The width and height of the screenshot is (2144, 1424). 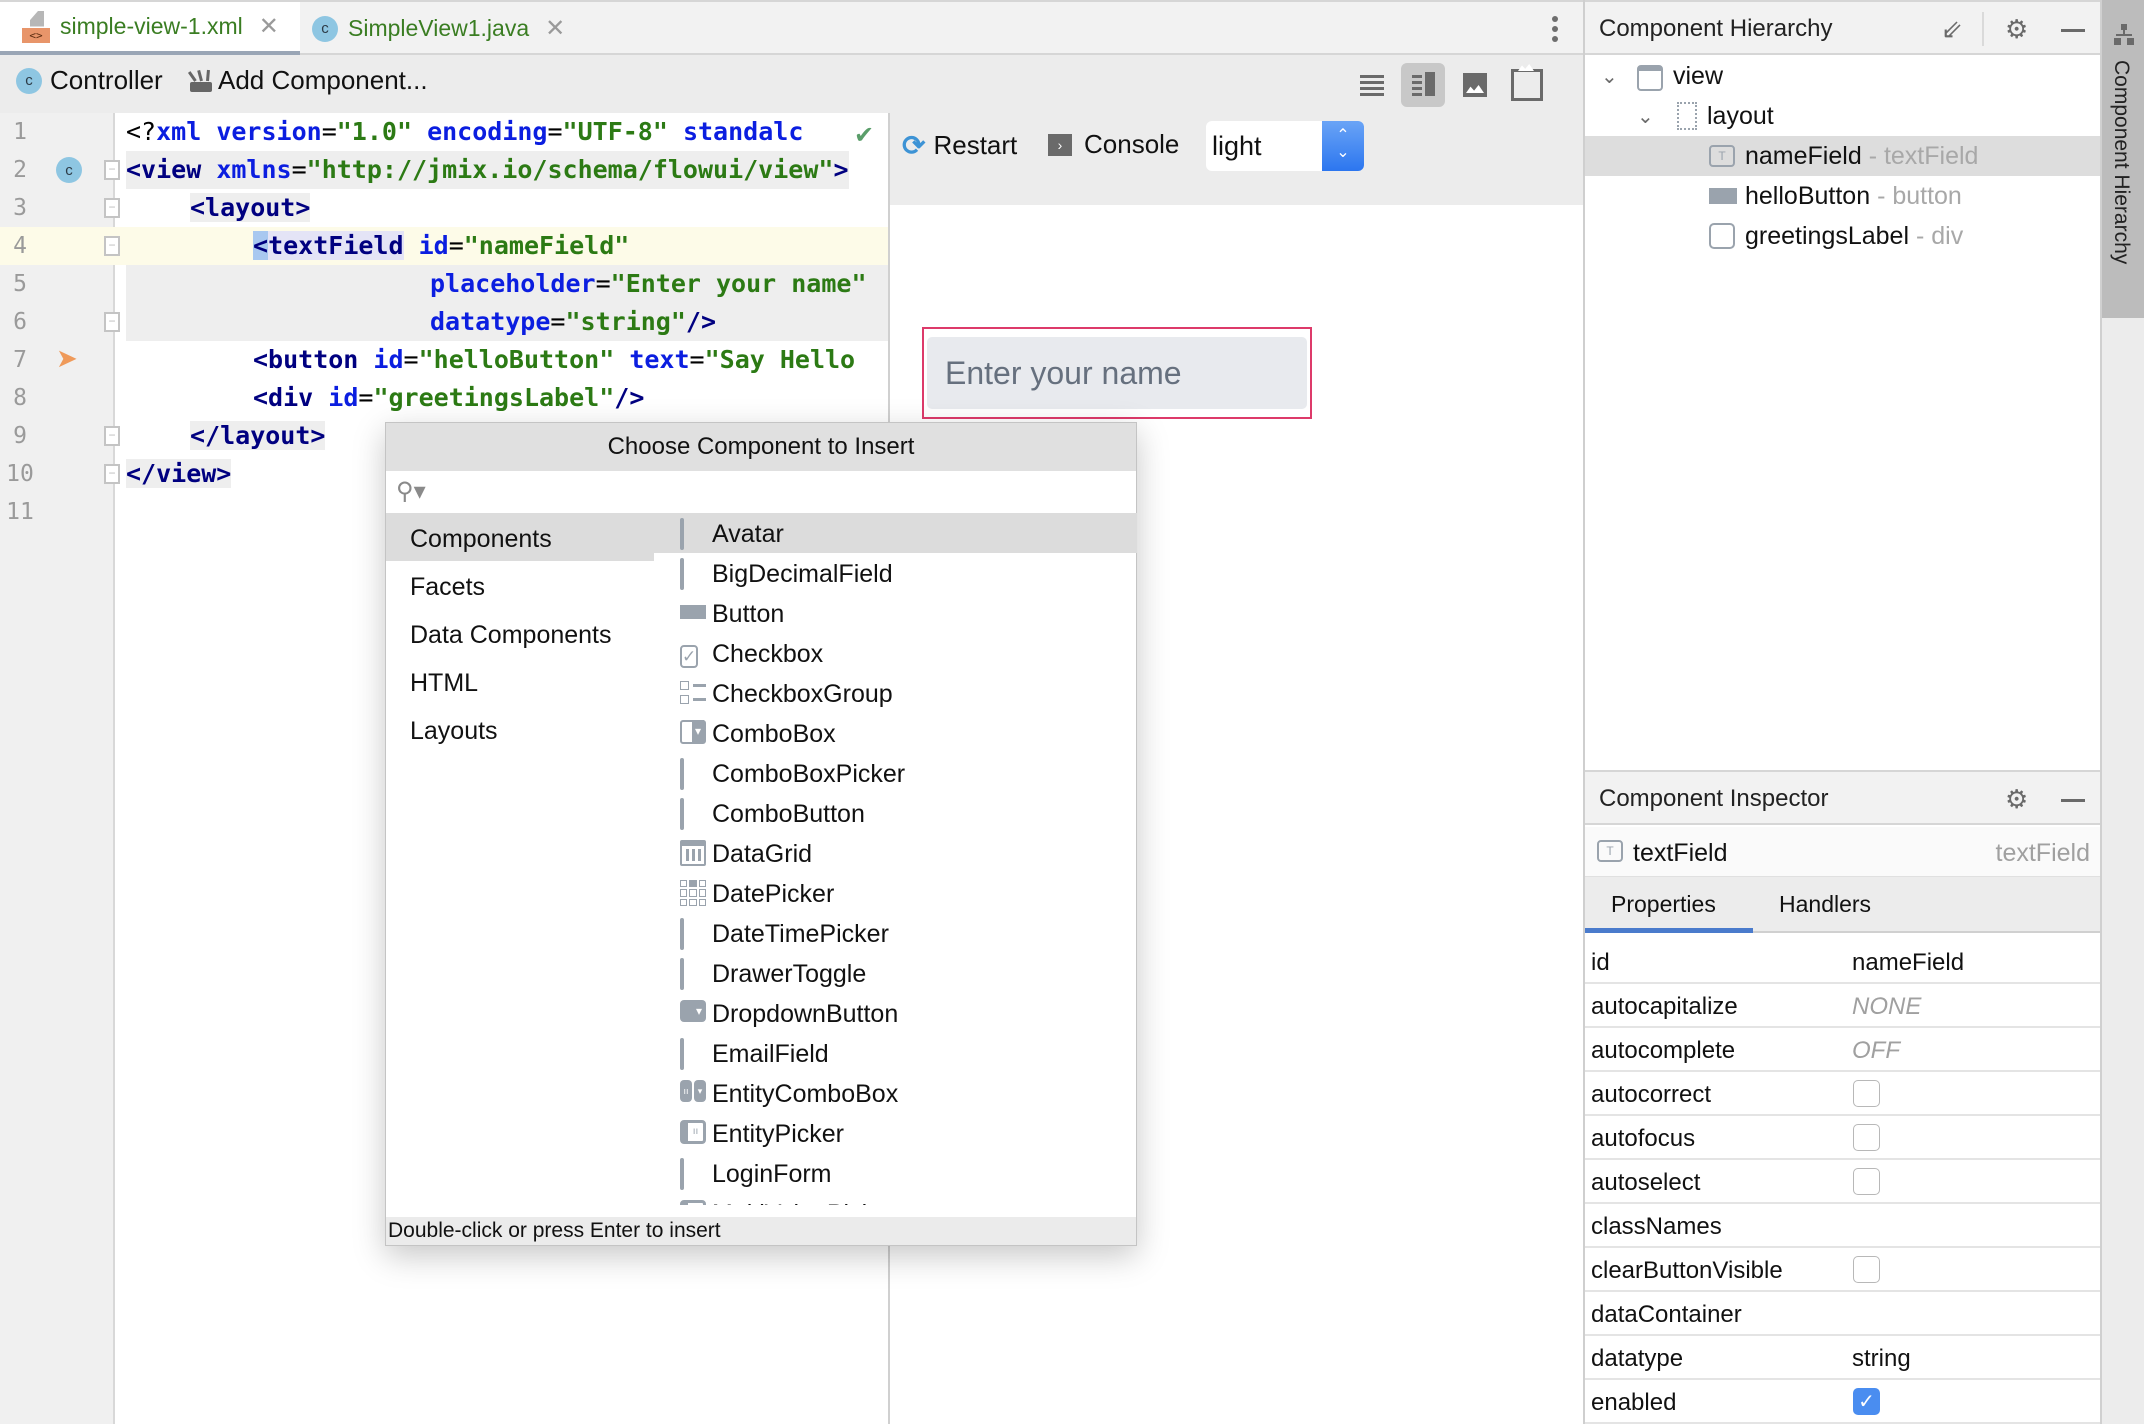 I want to click on component-hierarchy-stripe-button: Component Hierarchy, so click(x=2123, y=159).